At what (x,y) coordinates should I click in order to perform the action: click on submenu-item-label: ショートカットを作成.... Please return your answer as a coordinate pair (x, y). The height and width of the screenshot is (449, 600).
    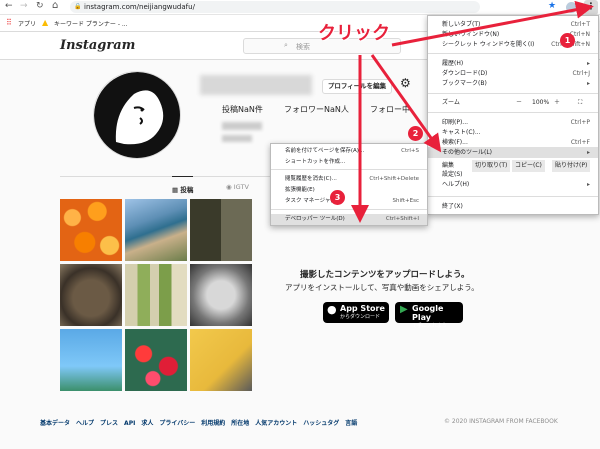
    Looking at the image, I should click on (315, 162).